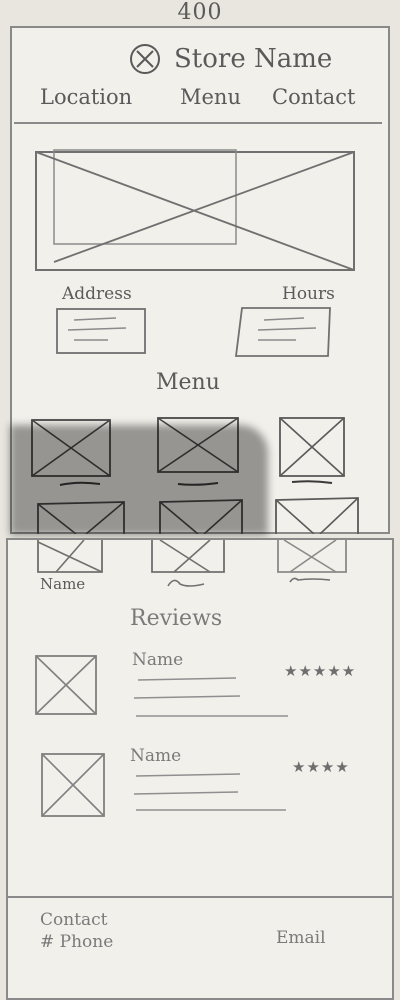 The width and height of the screenshot is (400, 1000). What do you see at coordinates (312, 558) in the screenshot?
I see `menu-item-image-6-bottom` at bounding box center [312, 558].